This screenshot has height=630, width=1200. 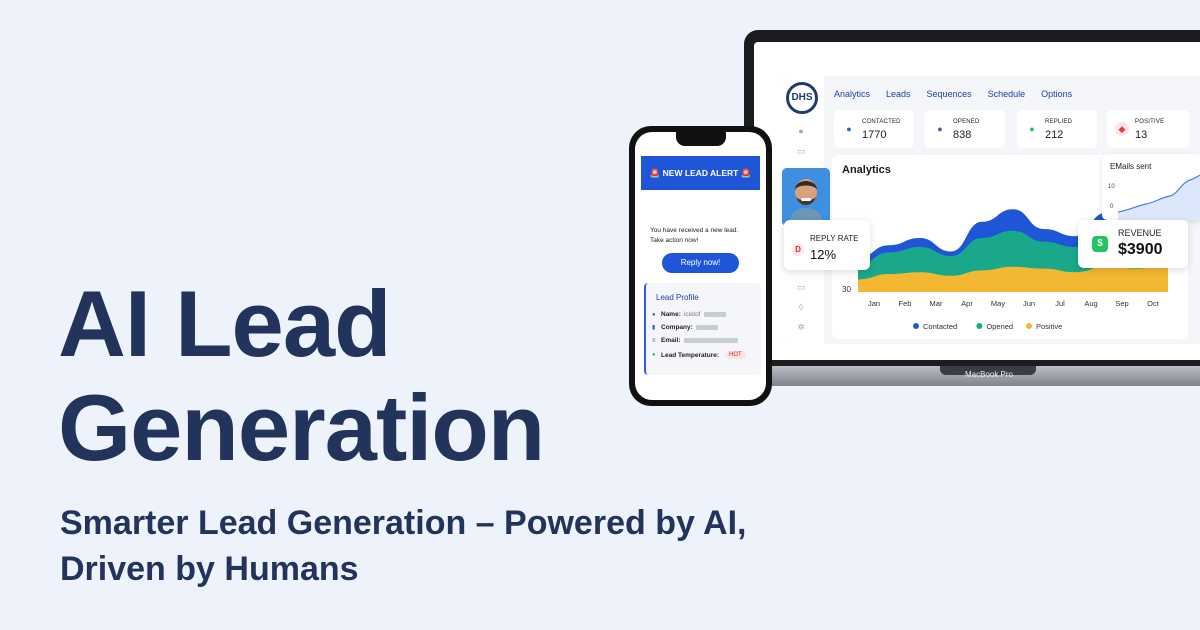 What do you see at coordinates (866, 170) in the screenshot?
I see `analytics-title: Analytics` at bounding box center [866, 170].